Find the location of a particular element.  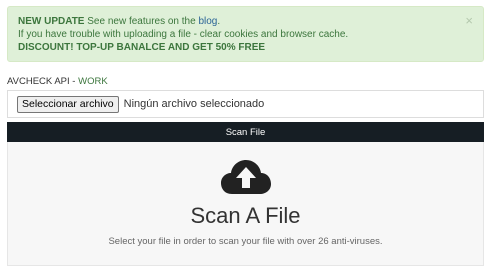

cloud-upload-icon is located at coordinates (246, 177).